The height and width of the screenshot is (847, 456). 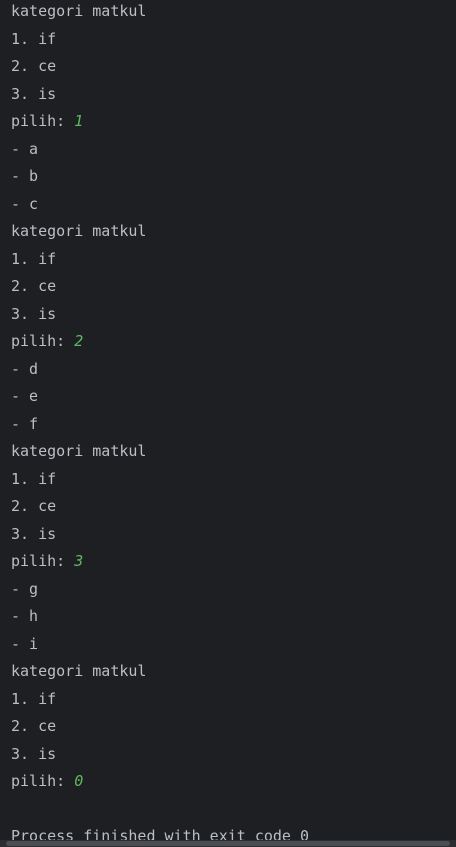 I want to click on horizontal-scrollbar, so click(x=228, y=843).